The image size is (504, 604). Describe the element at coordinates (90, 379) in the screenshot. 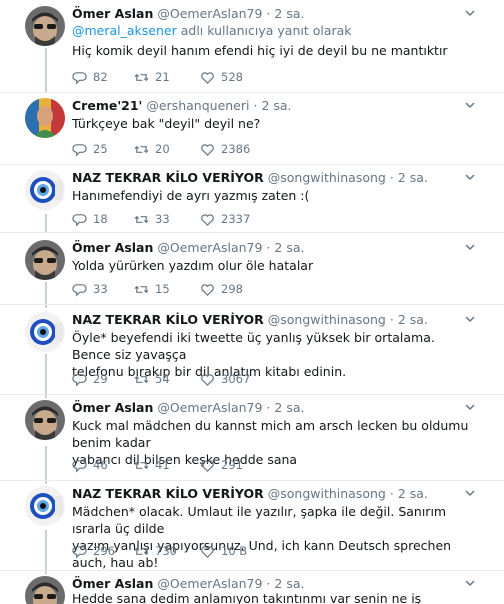

I see `reply-button: 29` at that location.